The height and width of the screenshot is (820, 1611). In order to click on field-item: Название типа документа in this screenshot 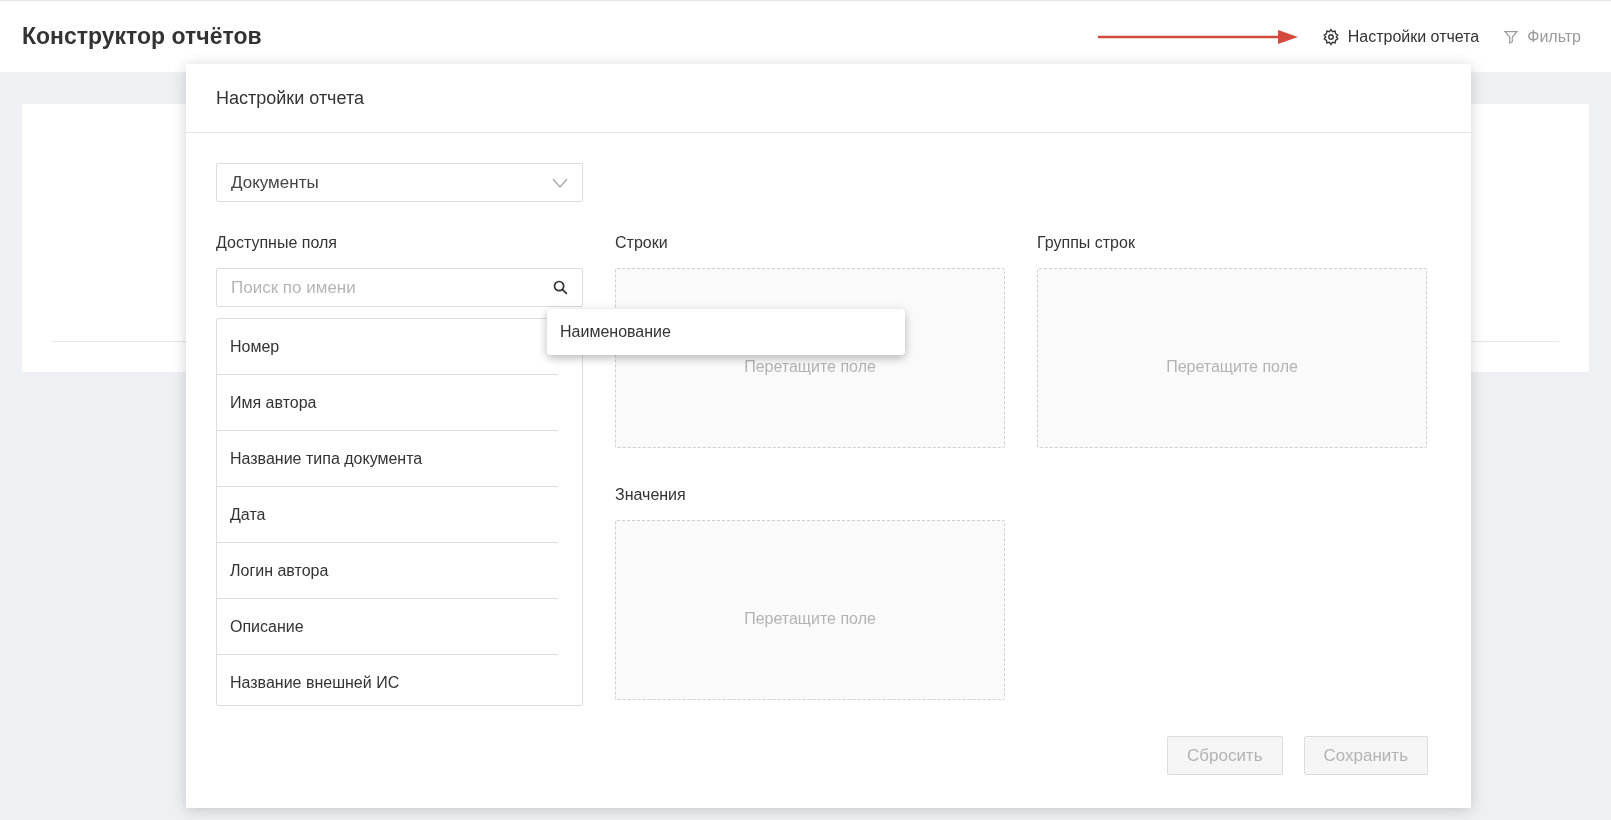, I will do `click(387, 459)`.